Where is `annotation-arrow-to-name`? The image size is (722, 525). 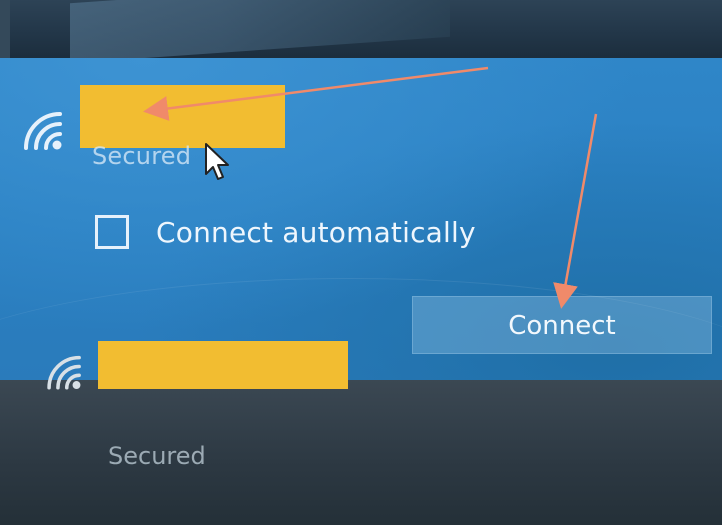 annotation-arrow-to-name is located at coordinates (316, 93).